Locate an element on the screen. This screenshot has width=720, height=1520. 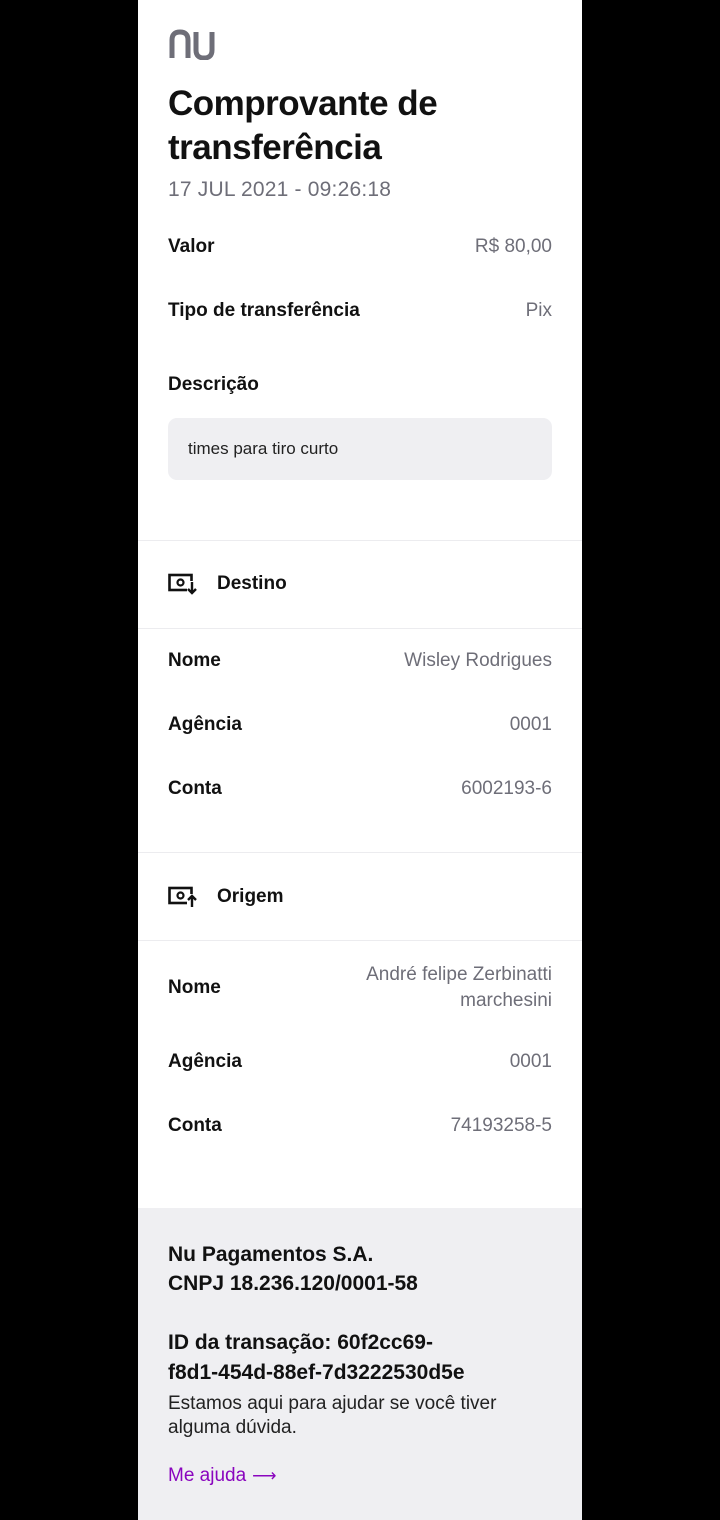
destino-nome-row: Nome Wisley Rodrigues is located at coordinates (360, 661).